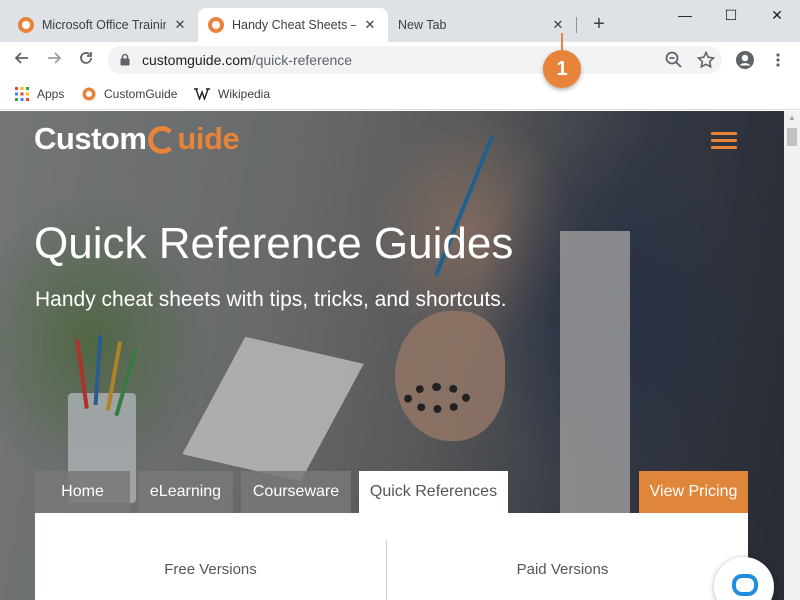 The height and width of the screenshot is (600, 800). I want to click on logo-g-icon, so click(162, 140).